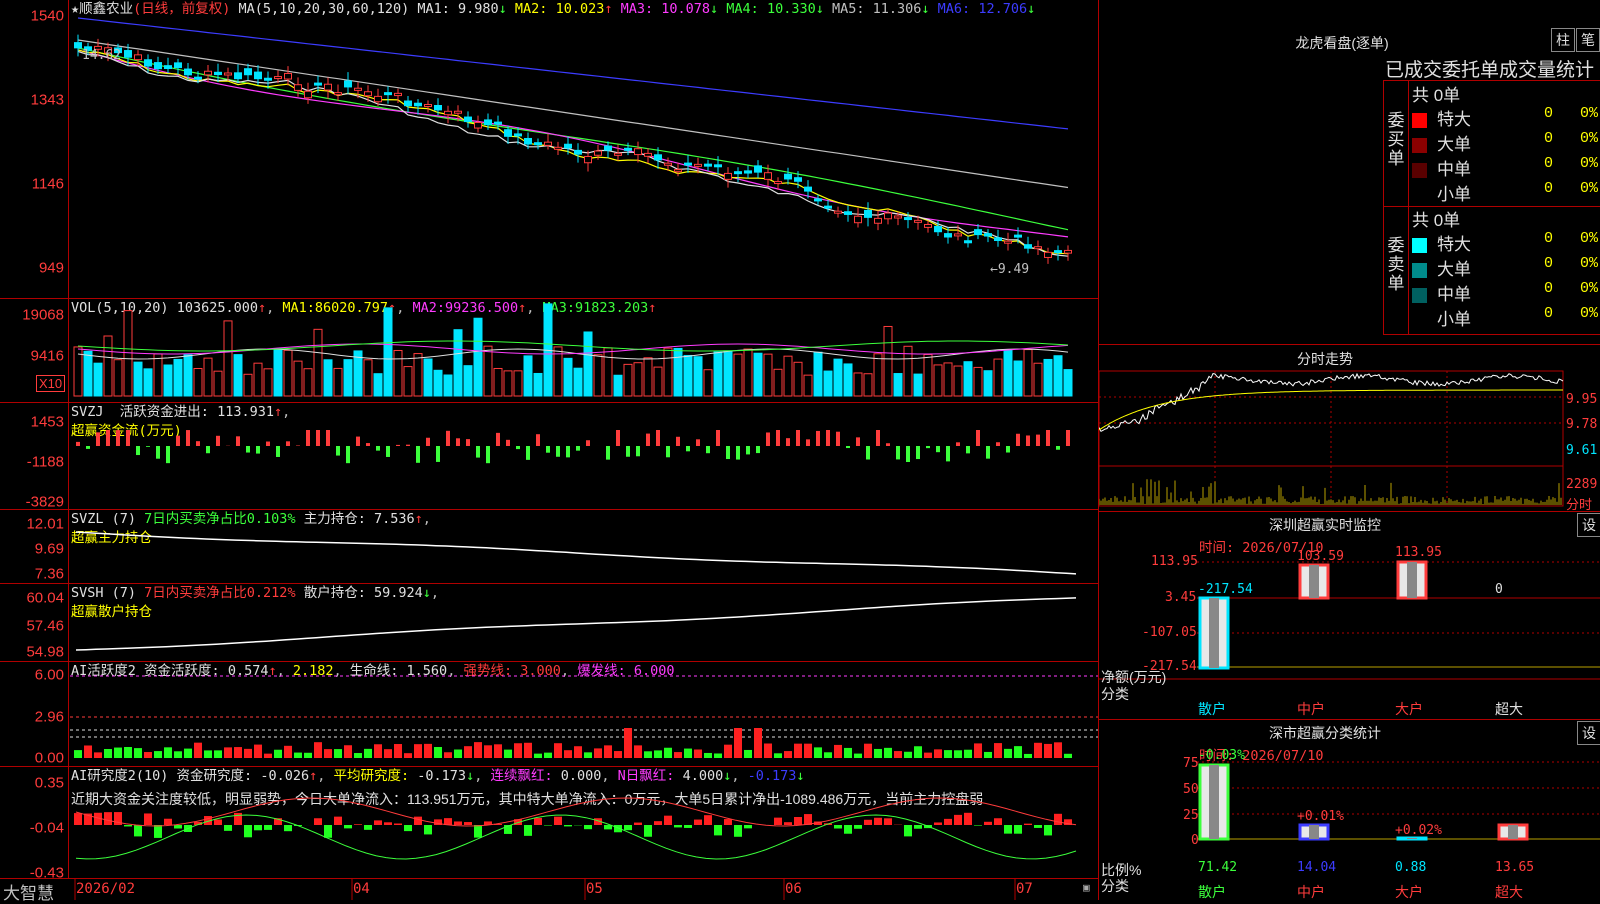  Describe the element at coordinates (1454, 144) in the screenshot. I see `order-type: 大单` at that location.